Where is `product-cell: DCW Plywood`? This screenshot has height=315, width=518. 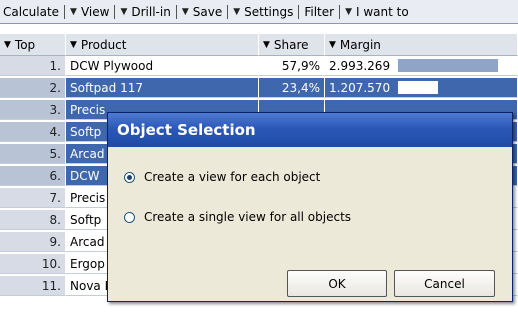
product-cell: DCW Plywood is located at coordinates (162, 66).